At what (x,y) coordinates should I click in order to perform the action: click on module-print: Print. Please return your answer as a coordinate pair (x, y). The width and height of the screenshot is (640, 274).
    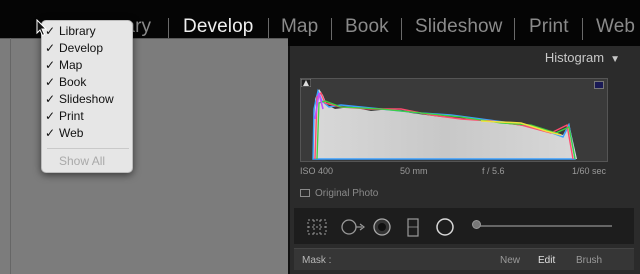
    Looking at the image, I should click on (549, 27).